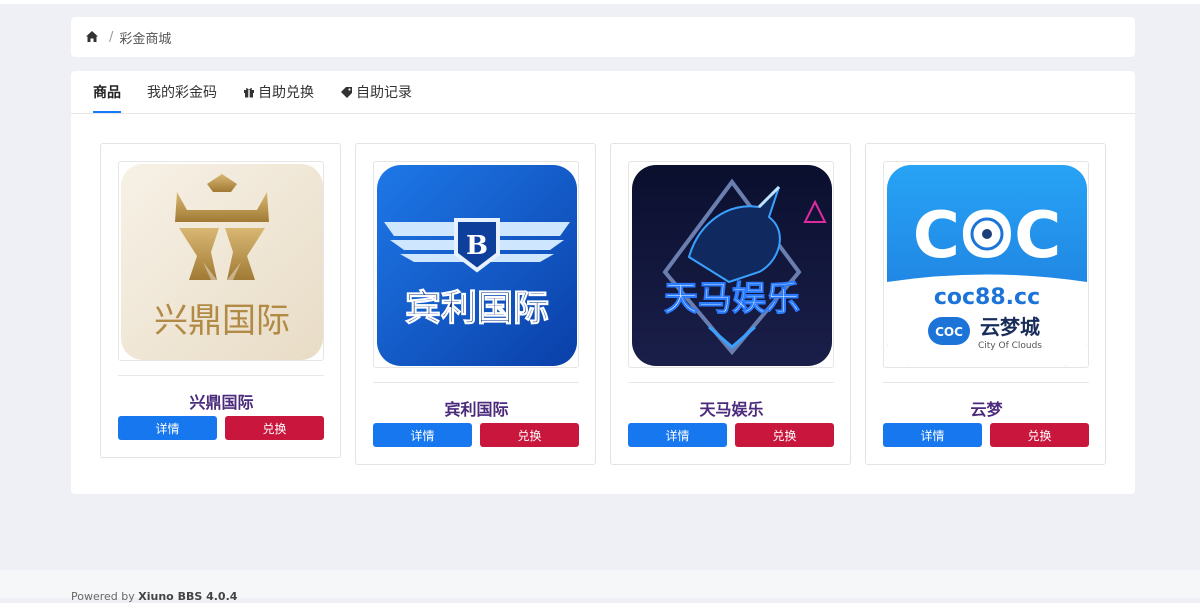  I want to click on product-title: 宾利国际, so click(476, 409).